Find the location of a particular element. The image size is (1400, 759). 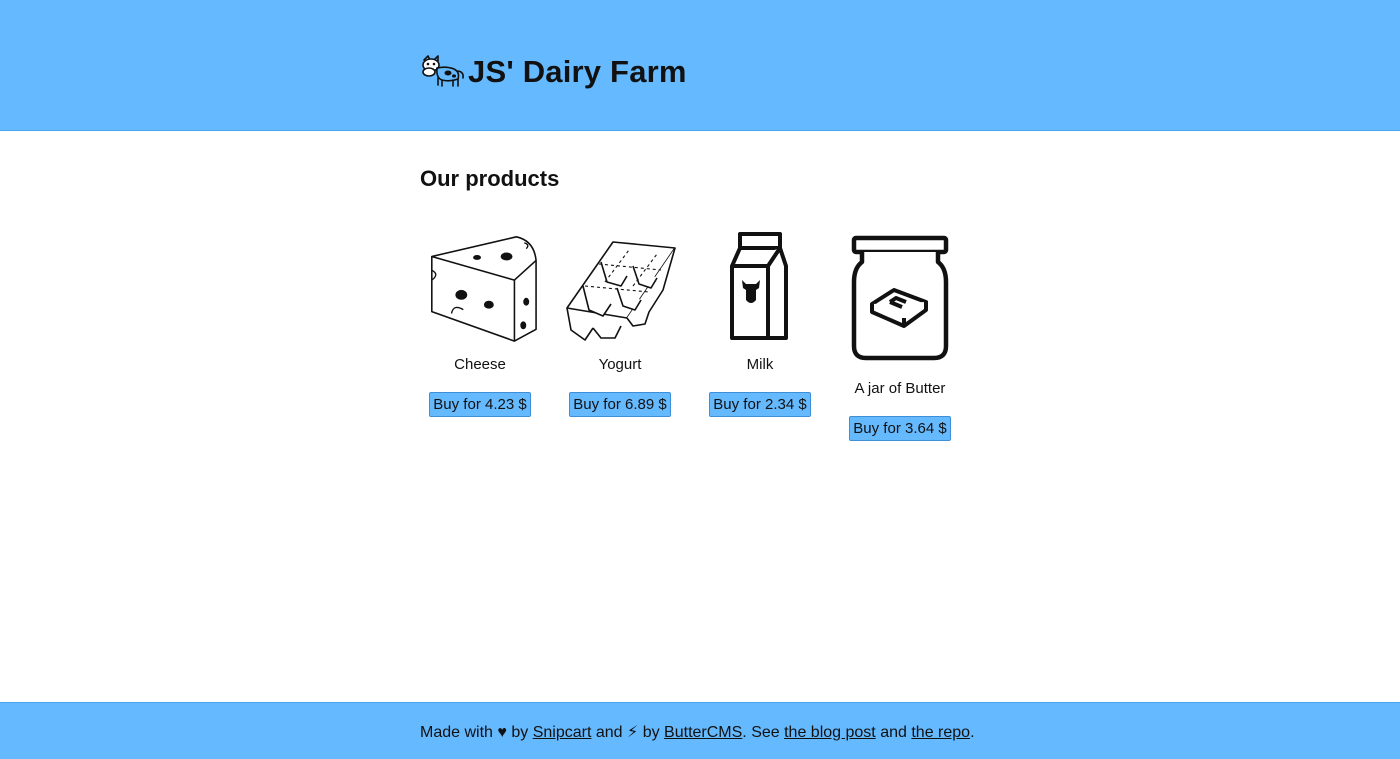

repo-link: the repo is located at coordinates (940, 732).